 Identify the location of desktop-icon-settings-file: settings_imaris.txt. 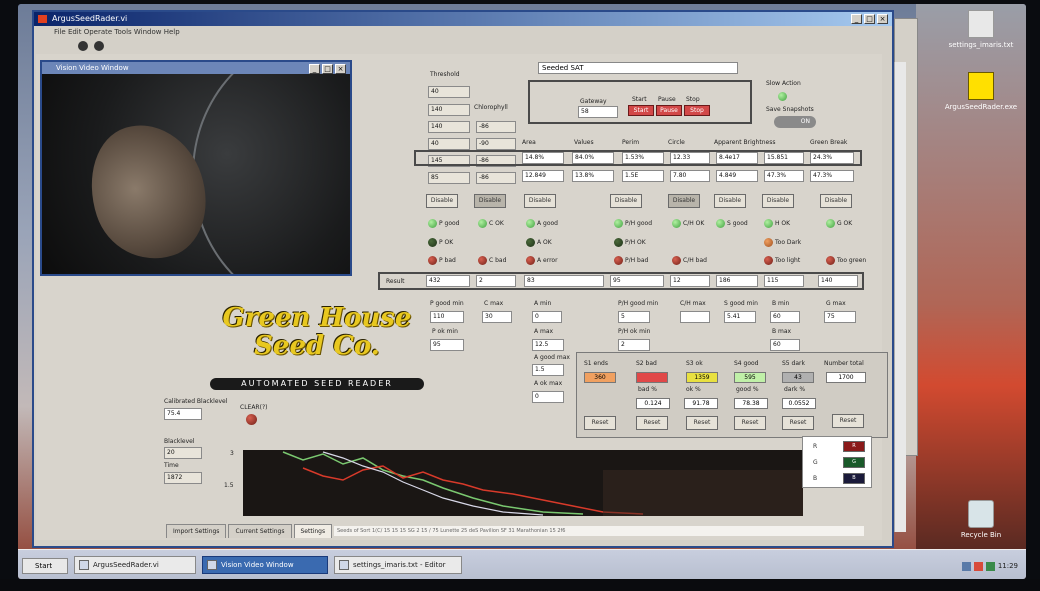
(981, 29).